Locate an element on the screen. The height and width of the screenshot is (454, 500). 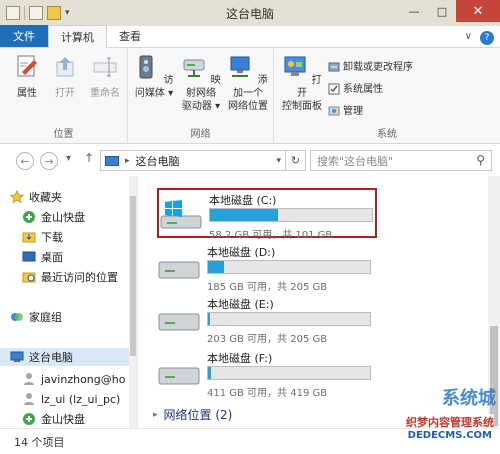
watermark: 系统城 织梦内容管理系统 DEDECMS.COM is located at coordinates (425, 416).